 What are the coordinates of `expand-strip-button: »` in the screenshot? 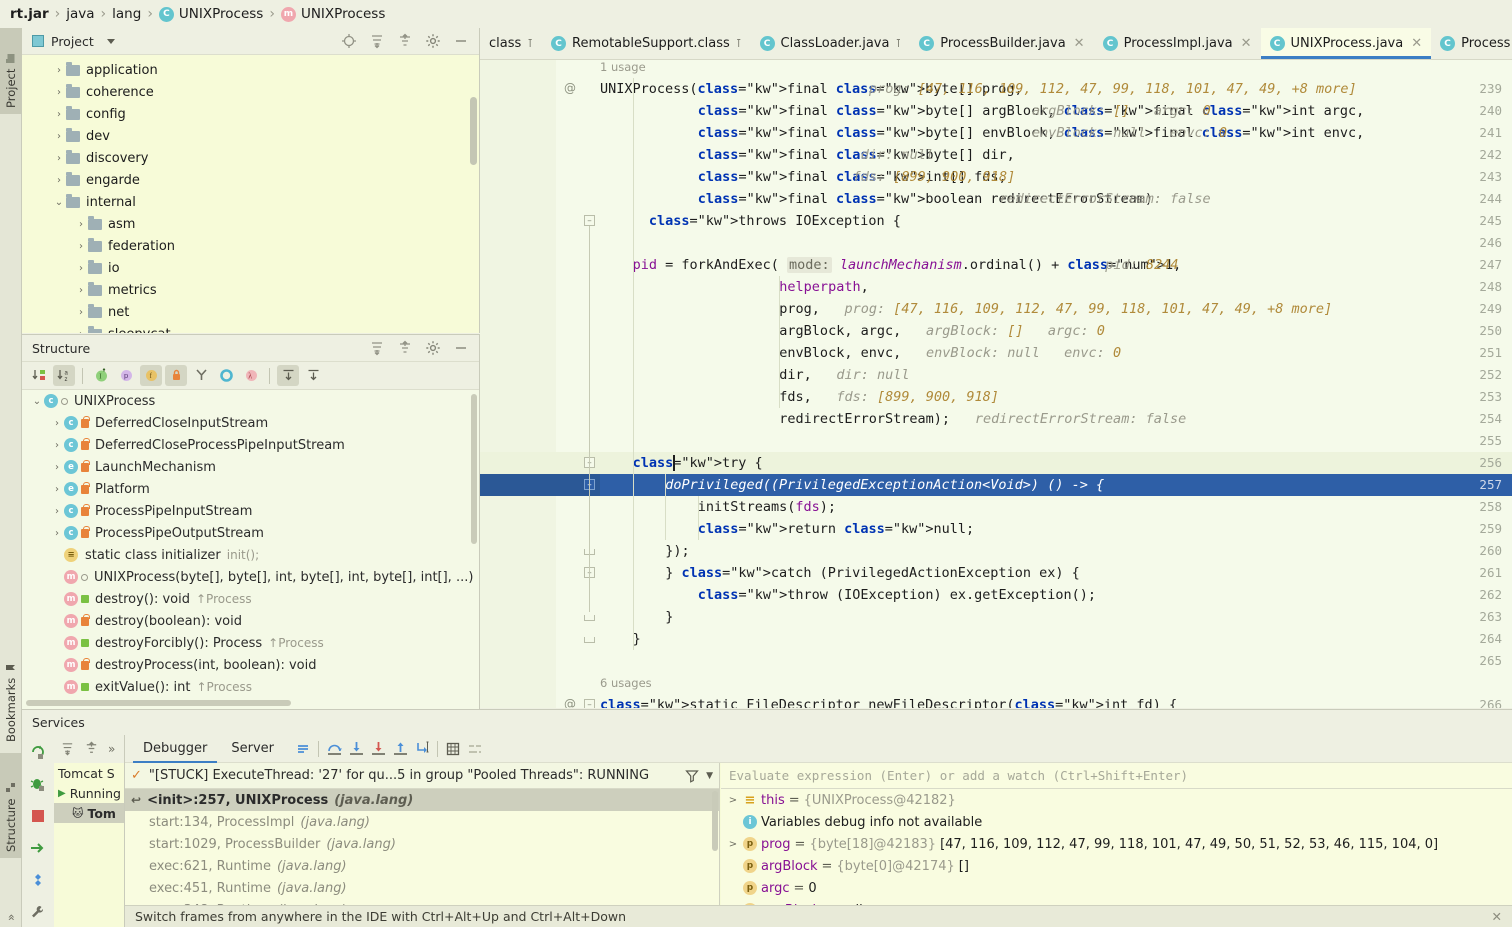 It's located at (11, 915).